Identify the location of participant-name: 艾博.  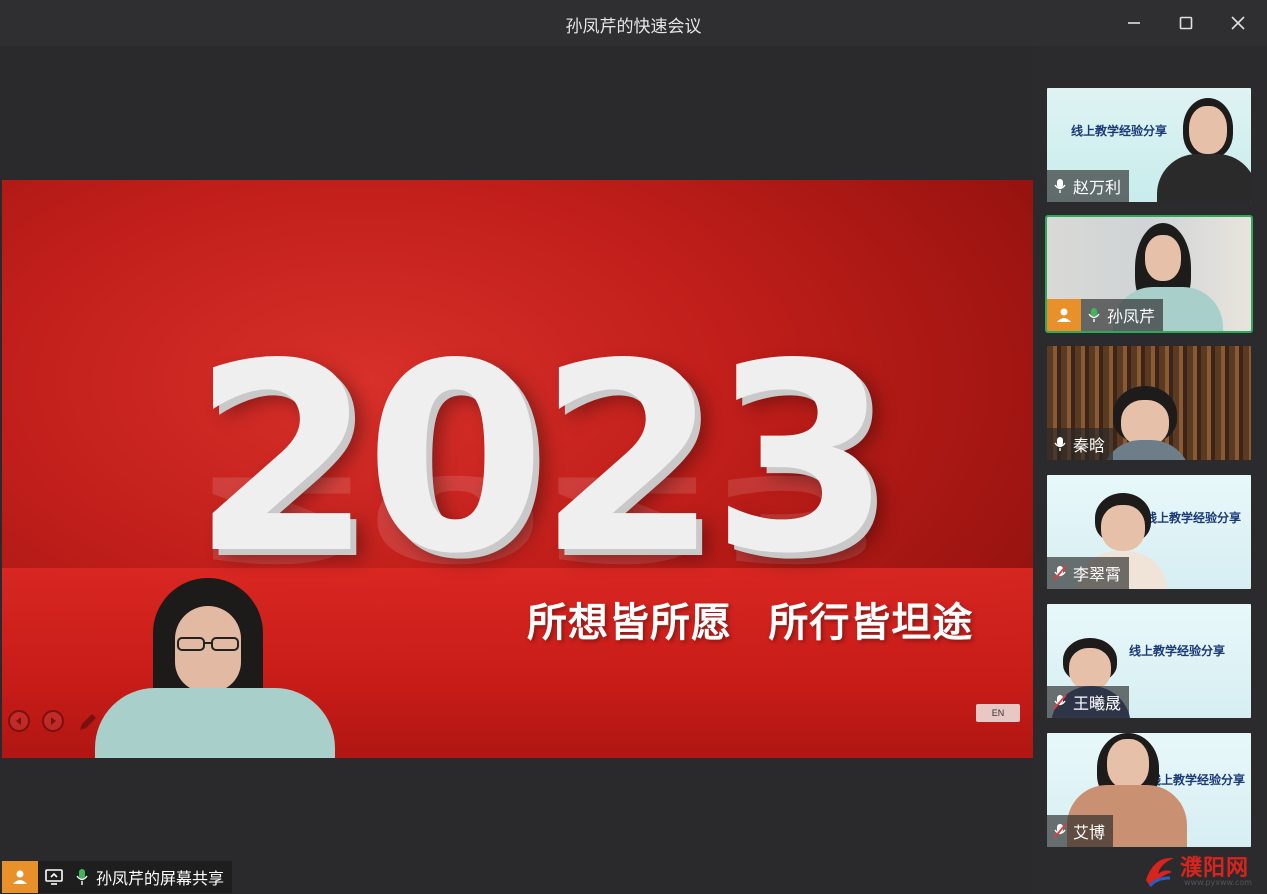
(1089, 833).